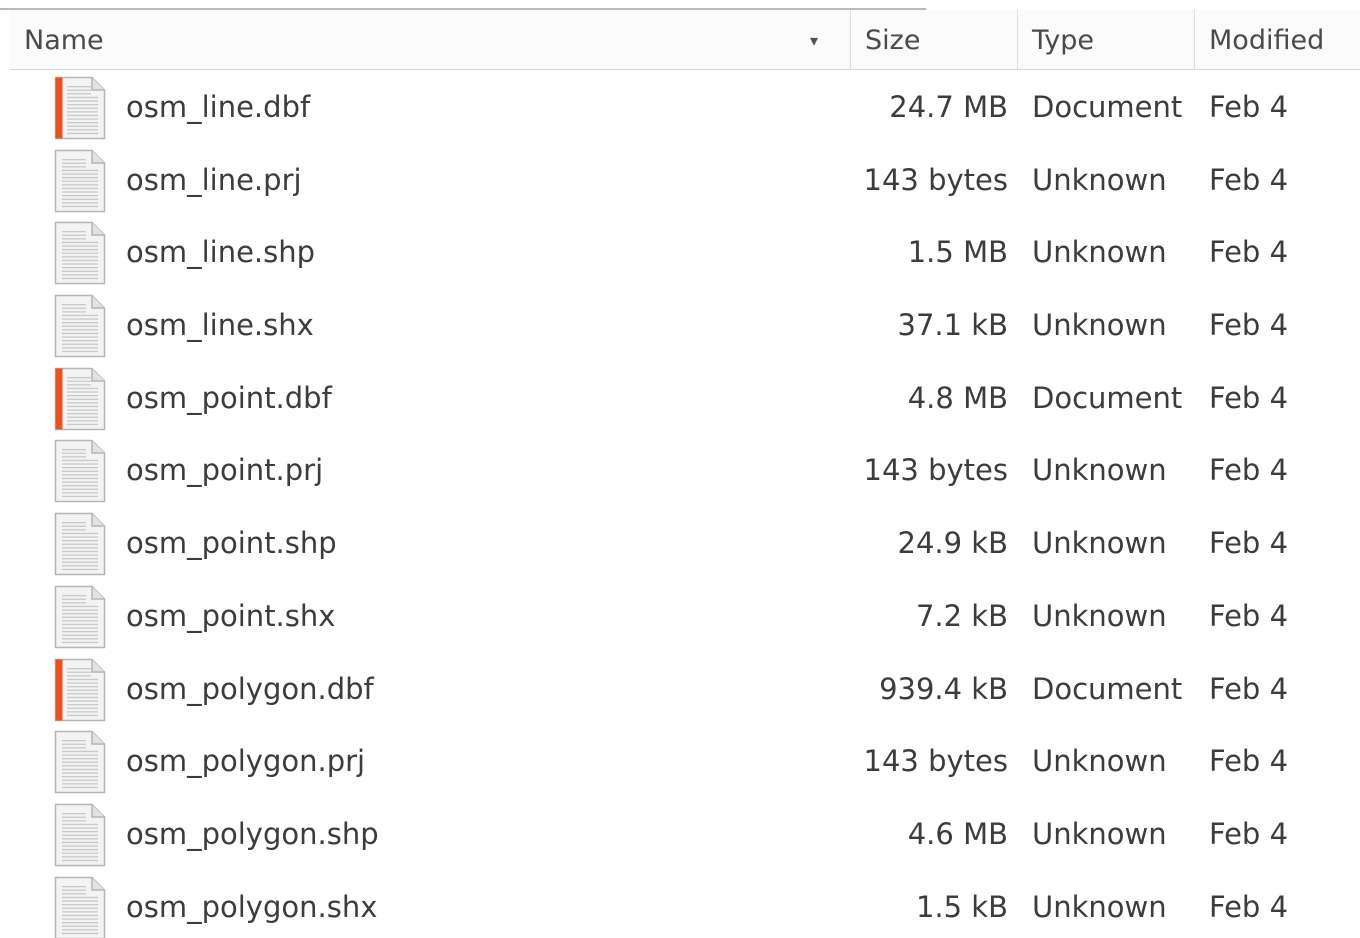 Image resolution: width=1360 pixels, height=938 pixels. I want to click on file-size: 939.4 kB, so click(943, 688).